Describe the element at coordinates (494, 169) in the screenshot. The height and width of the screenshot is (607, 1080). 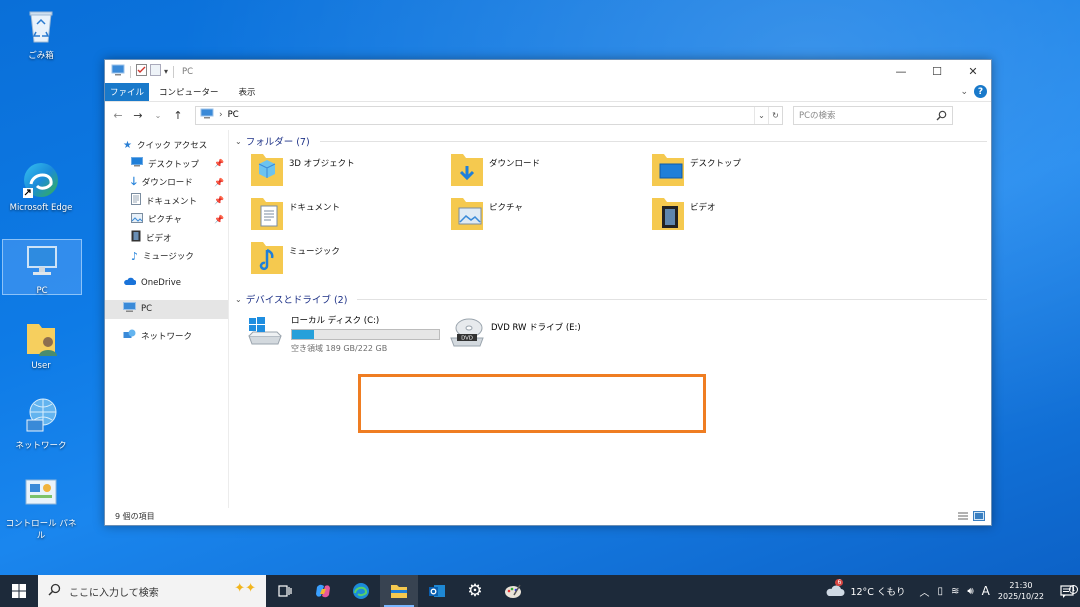
I see `folder-downloads: ダウンロード` at that location.